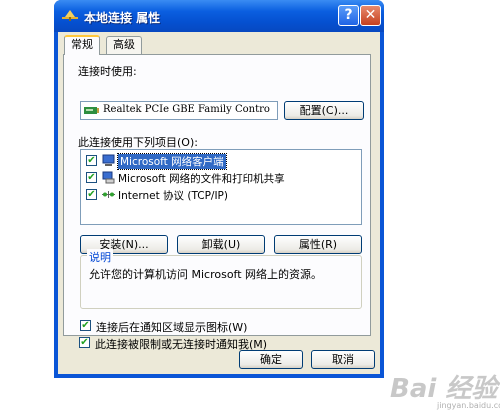 This screenshot has height=415, width=500. I want to click on checkbox-show-icon: ✔, so click(85, 325).